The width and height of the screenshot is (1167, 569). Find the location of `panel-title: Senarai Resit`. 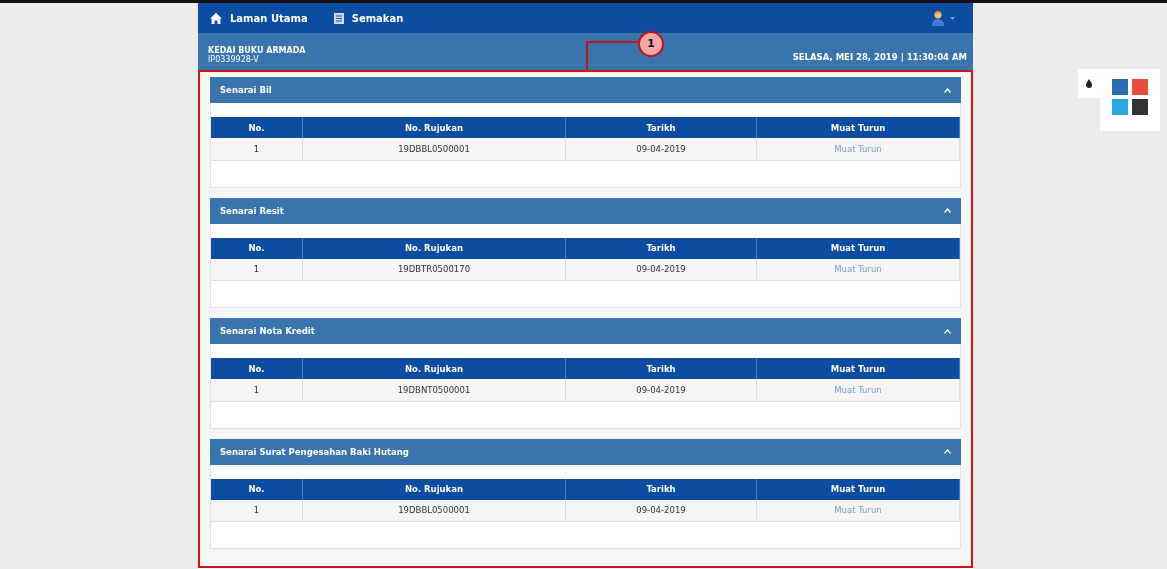

panel-title: Senarai Resit is located at coordinates (252, 210).